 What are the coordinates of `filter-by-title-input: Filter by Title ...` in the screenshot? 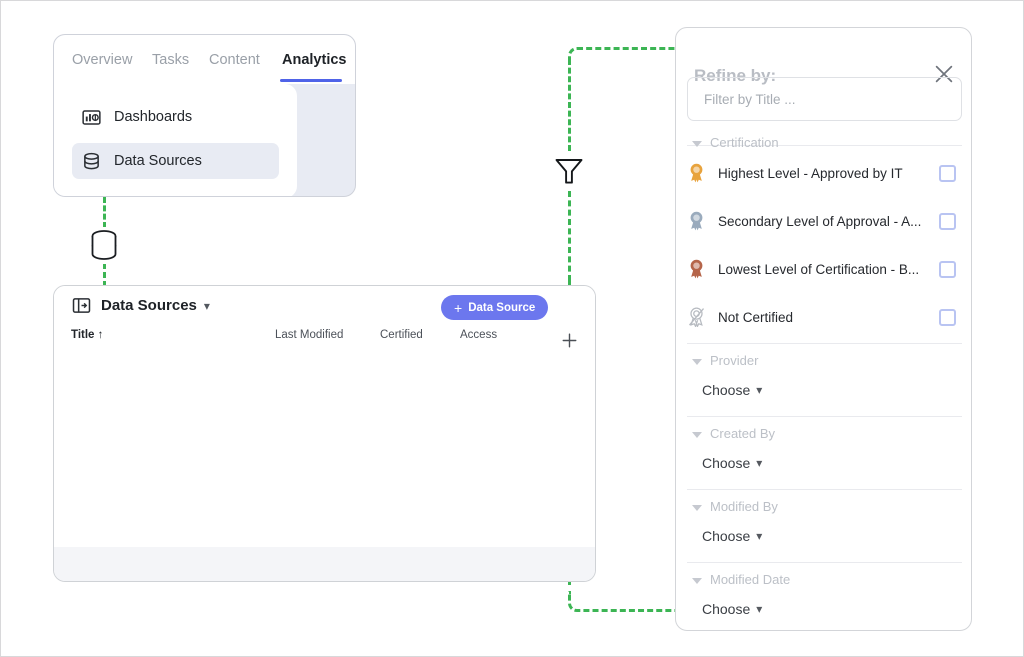 It's located at (824, 99).